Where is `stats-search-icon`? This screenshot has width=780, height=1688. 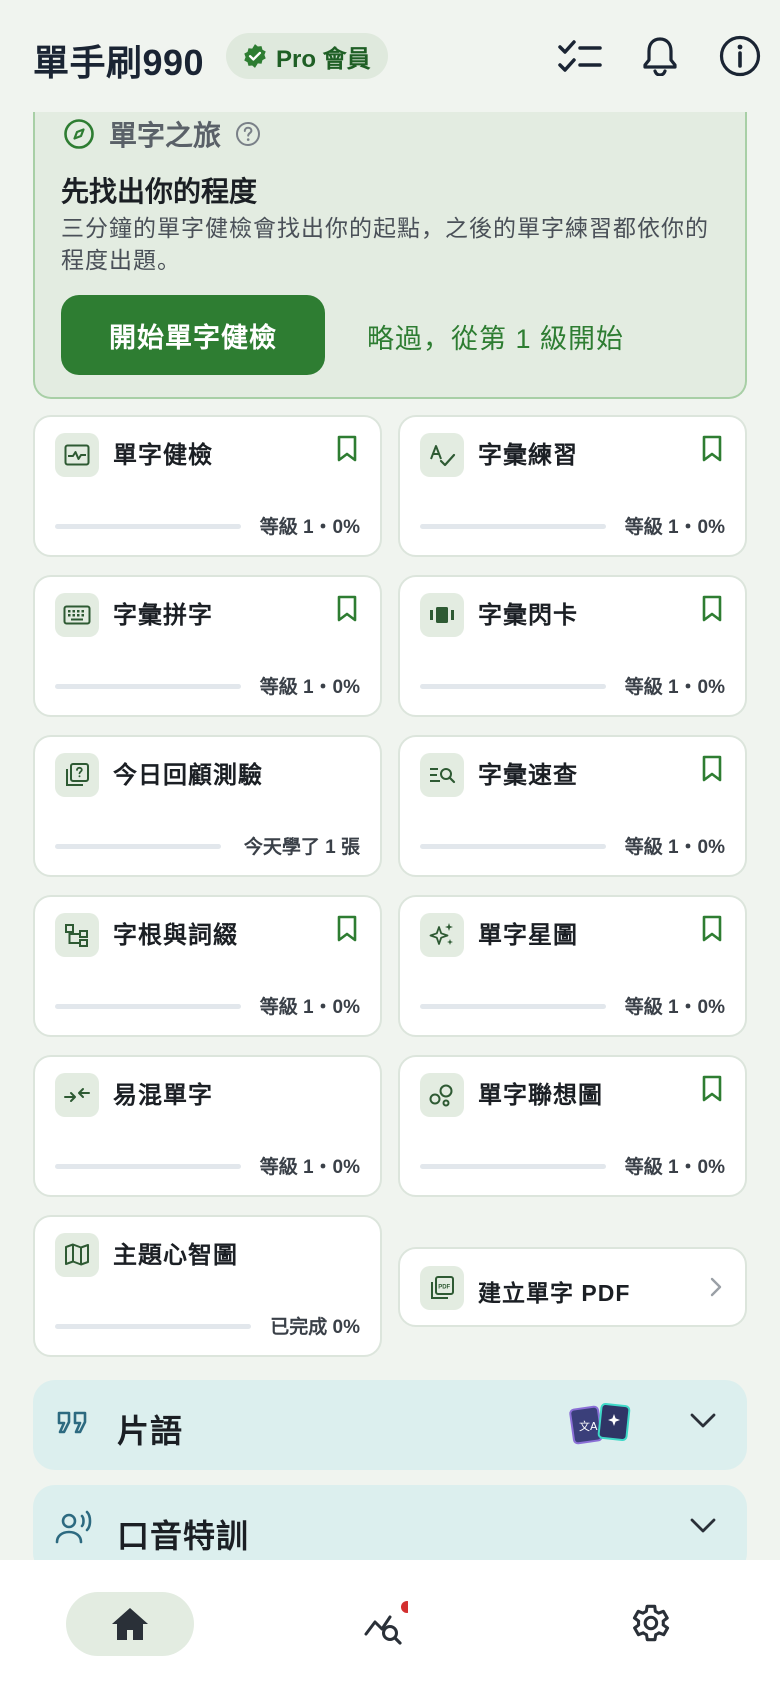 stats-search-icon is located at coordinates (388, 1623).